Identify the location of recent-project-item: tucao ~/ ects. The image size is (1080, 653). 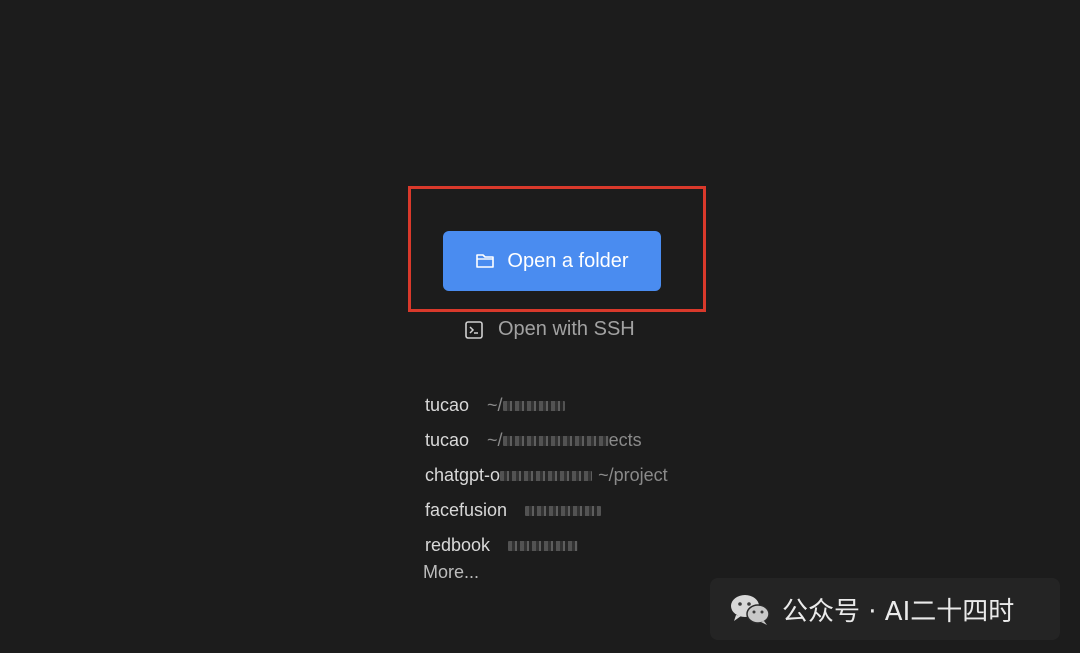
(575, 440).